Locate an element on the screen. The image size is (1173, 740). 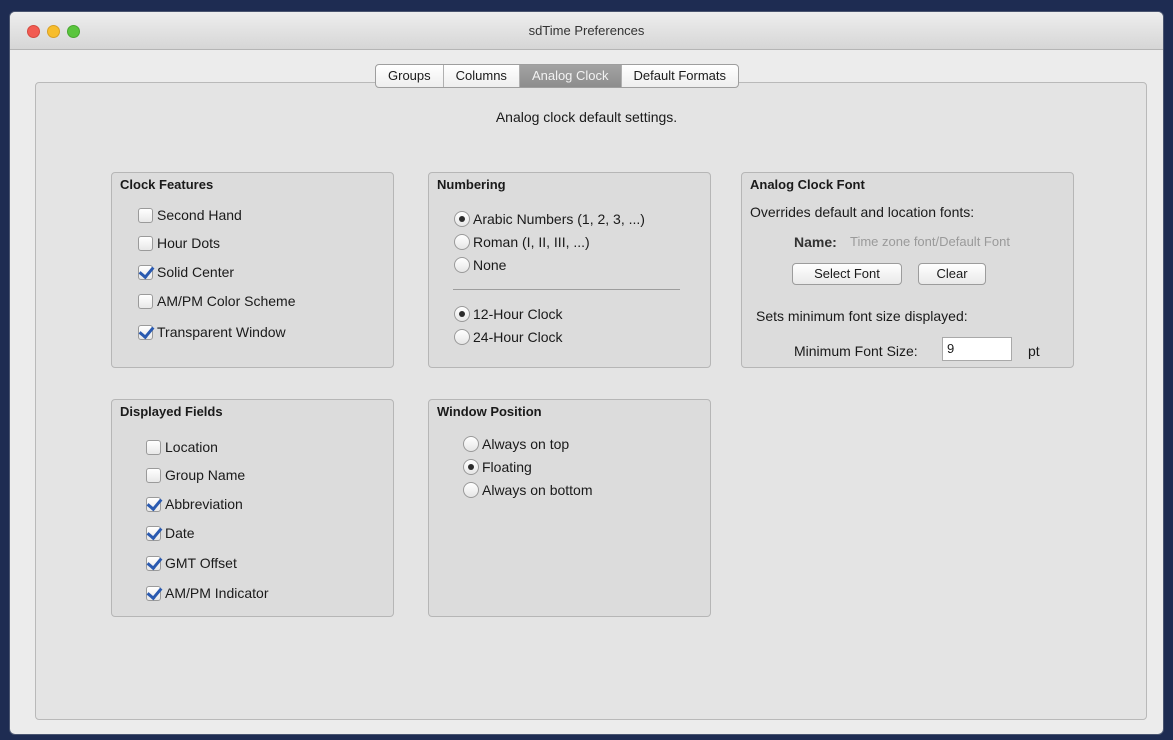
am-pm-indicator-checkbox: AM/PM Indicator is located at coordinates (207, 593).